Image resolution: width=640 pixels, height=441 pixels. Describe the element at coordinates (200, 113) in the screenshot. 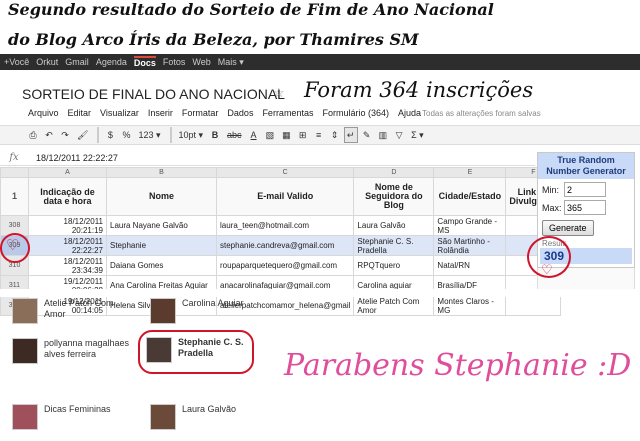

I see `menu-formatar: Formatar` at that location.